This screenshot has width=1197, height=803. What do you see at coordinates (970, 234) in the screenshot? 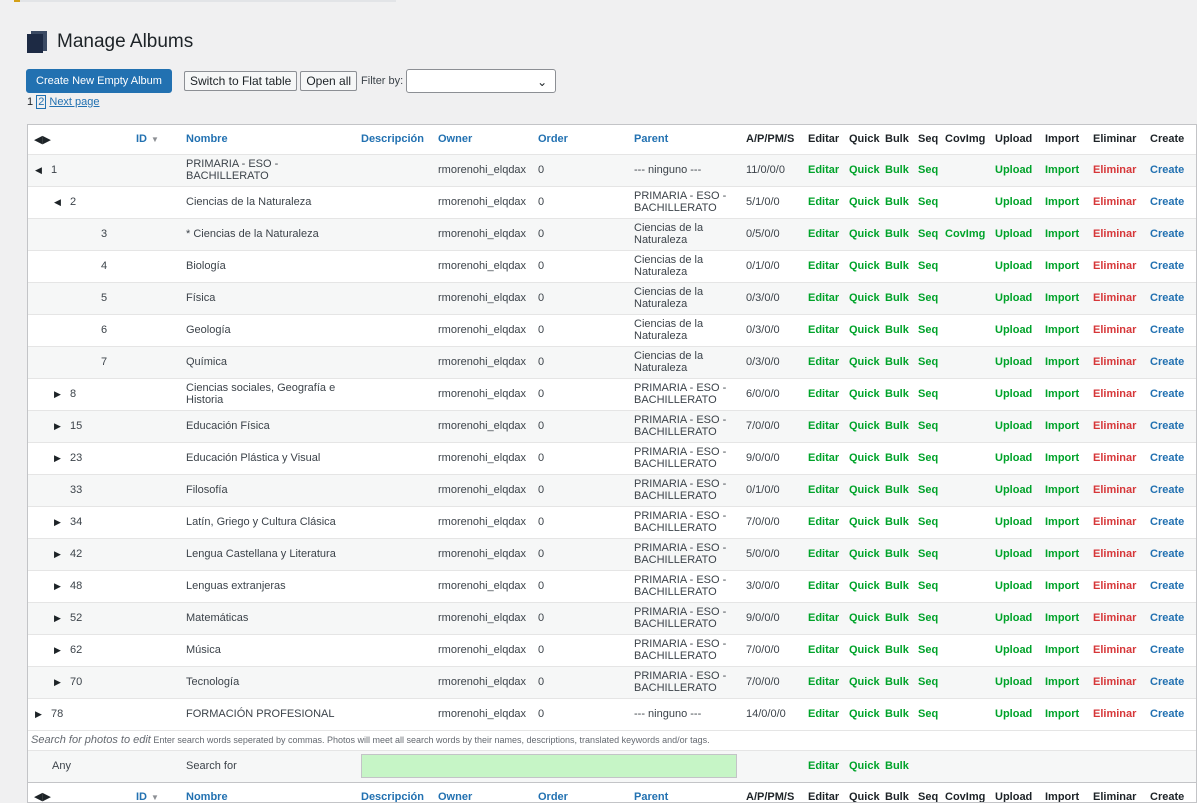
I see `covimg-link: CovImg` at bounding box center [970, 234].